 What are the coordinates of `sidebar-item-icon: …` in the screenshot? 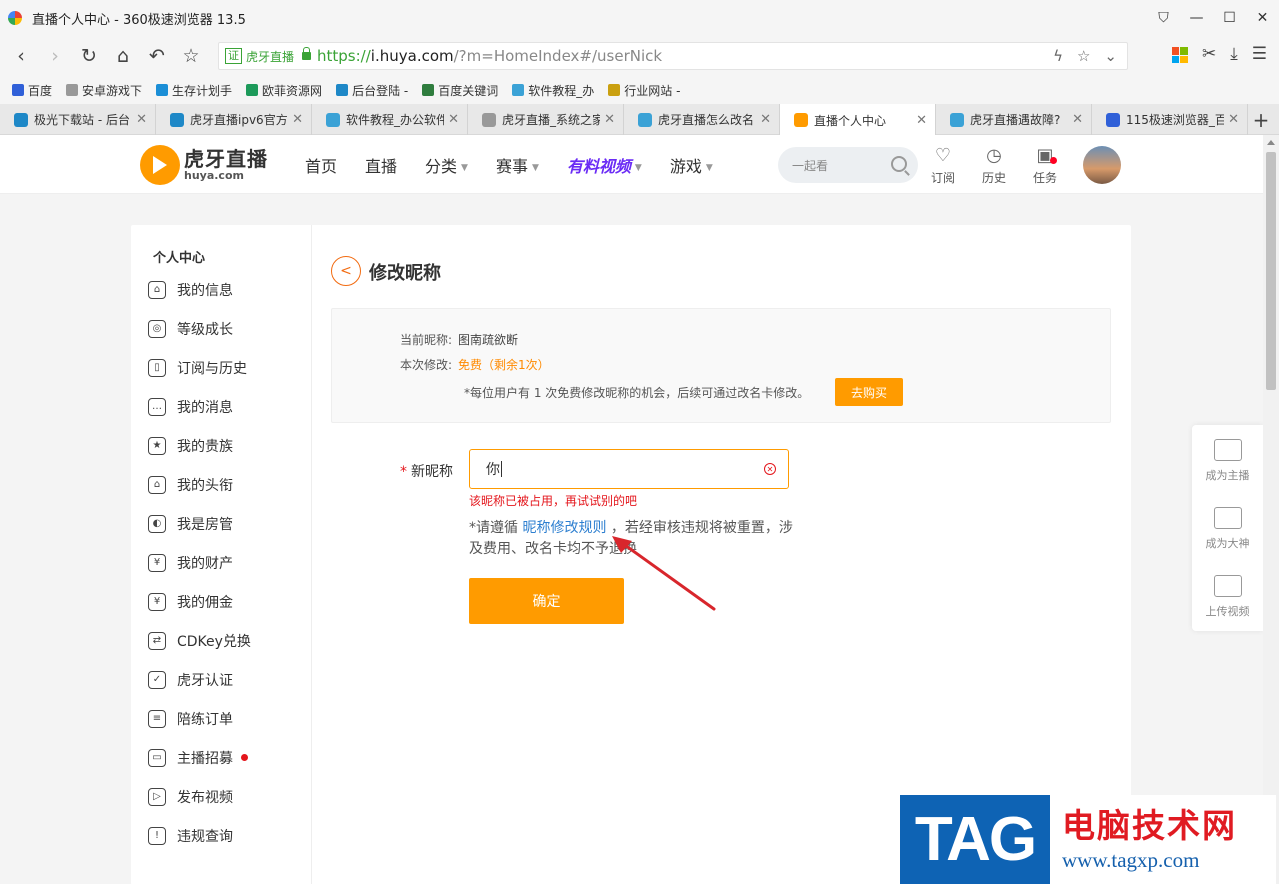 It's located at (157, 406).